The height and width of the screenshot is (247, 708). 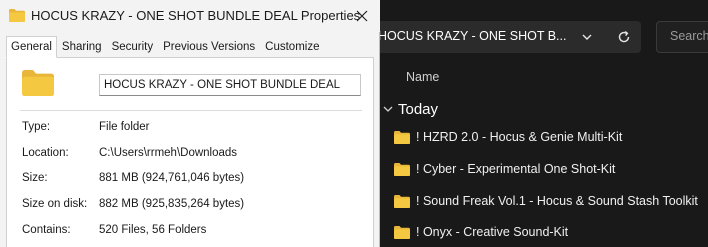 What do you see at coordinates (172, 204) in the screenshot?
I see `size-on-disk-value: 882 MB (925,835,264 bytes)` at bounding box center [172, 204].